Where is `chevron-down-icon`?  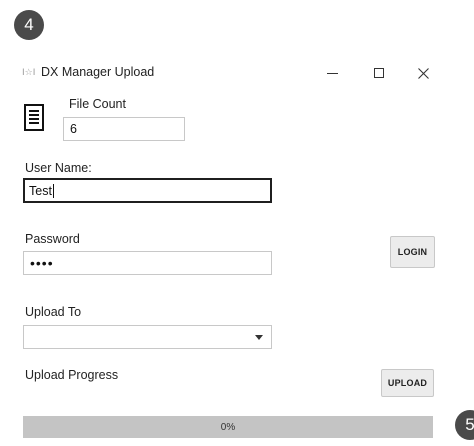
chevron-down-icon is located at coordinates (259, 337).